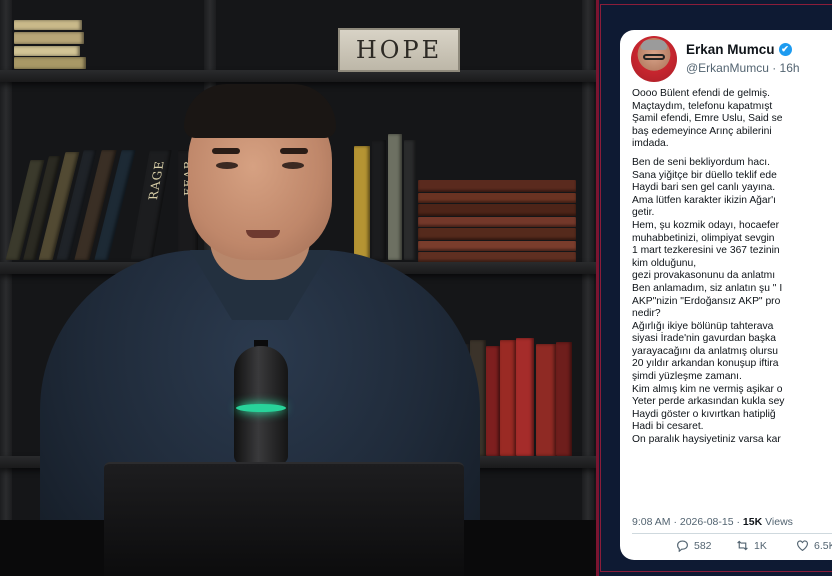 The width and height of the screenshot is (832, 576). Describe the element at coordinates (703, 545) in the screenshot. I see `reply-count: 582` at that location.